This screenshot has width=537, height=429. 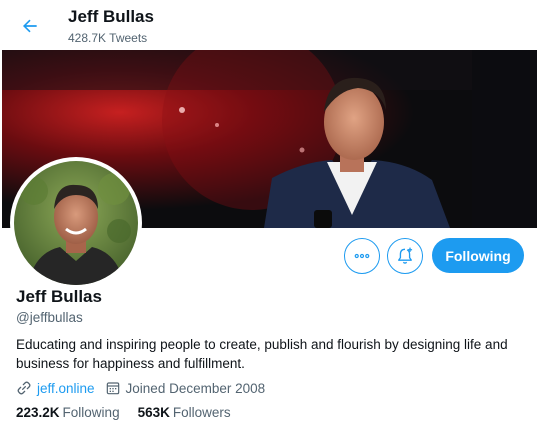 I want to click on bell-plus-icon, so click(x=405, y=255).